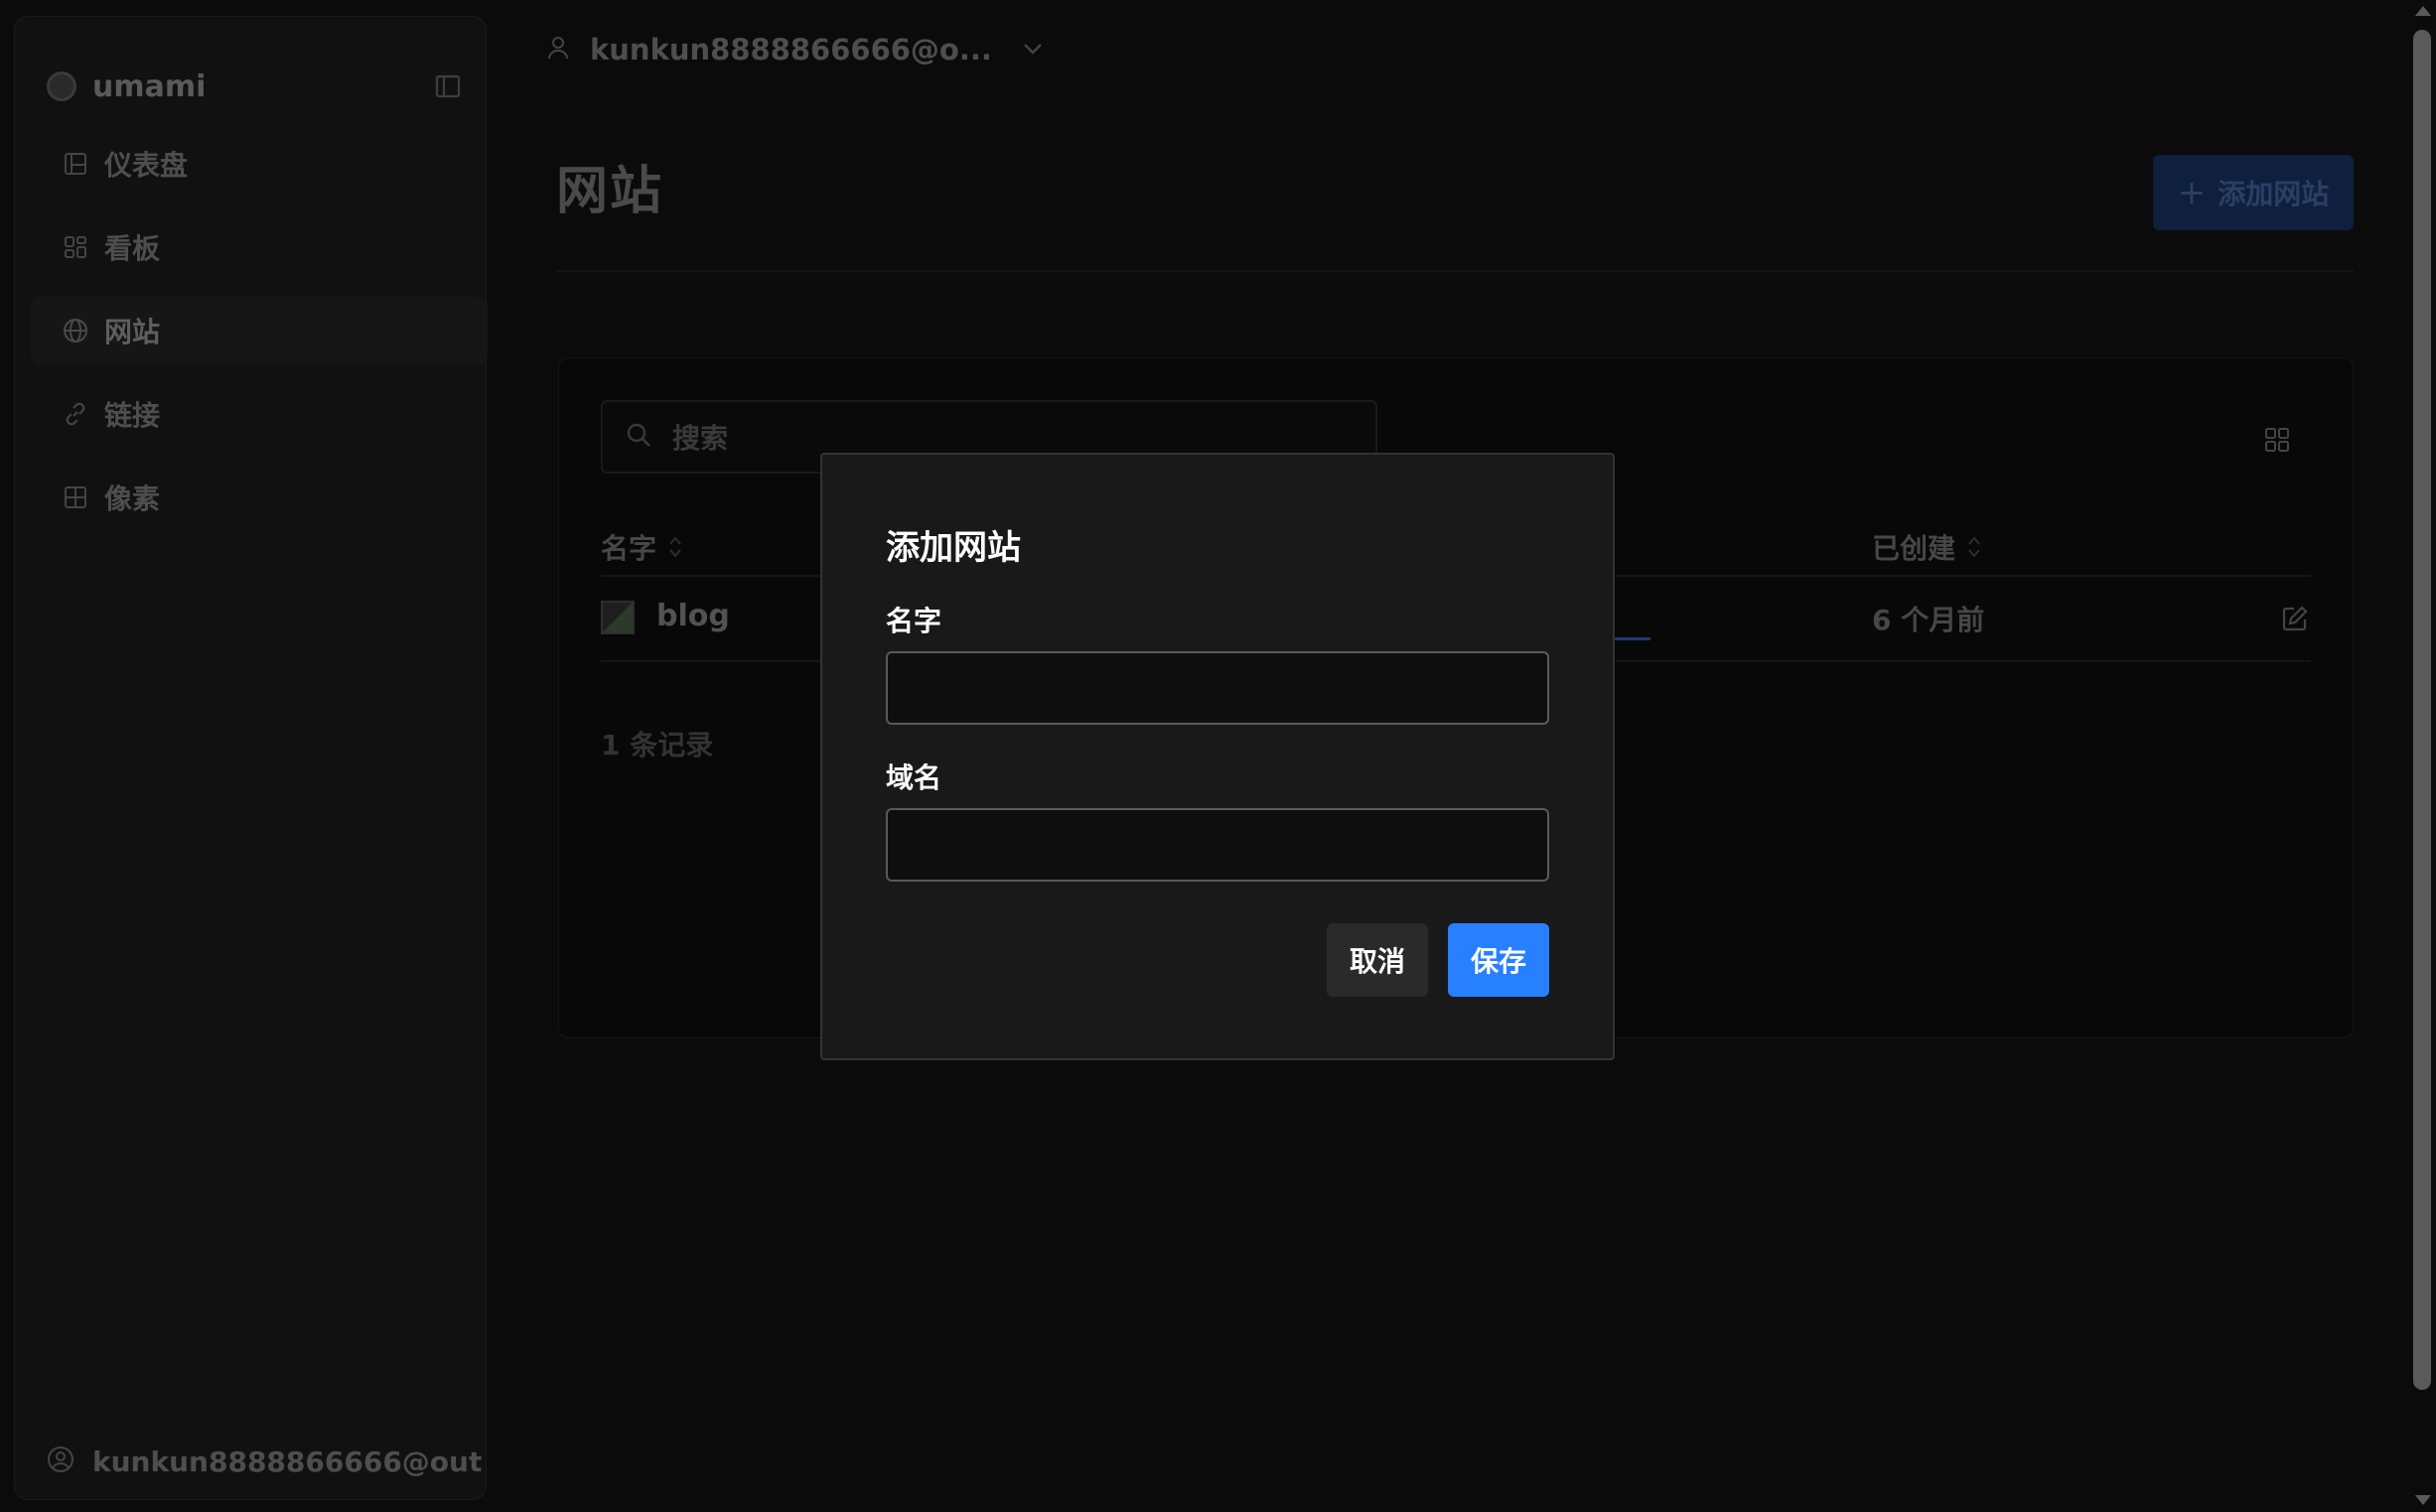  What do you see at coordinates (132, 332) in the screenshot?
I see `sidebar-item-label: 网站` at bounding box center [132, 332].